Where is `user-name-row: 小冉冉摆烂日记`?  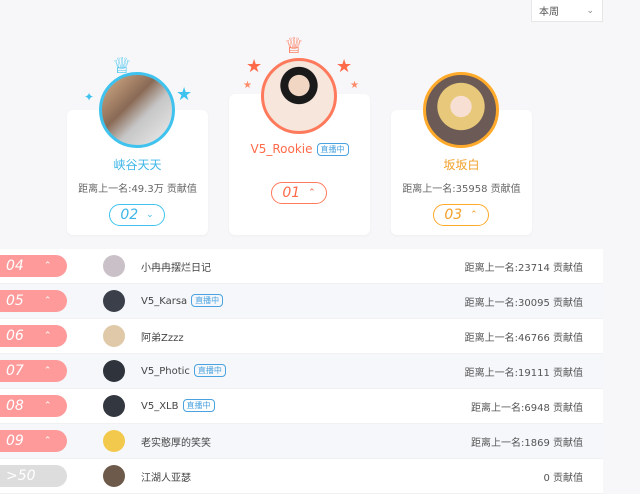 user-name-row: 小冉冉摆烂日记 is located at coordinates (176, 266).